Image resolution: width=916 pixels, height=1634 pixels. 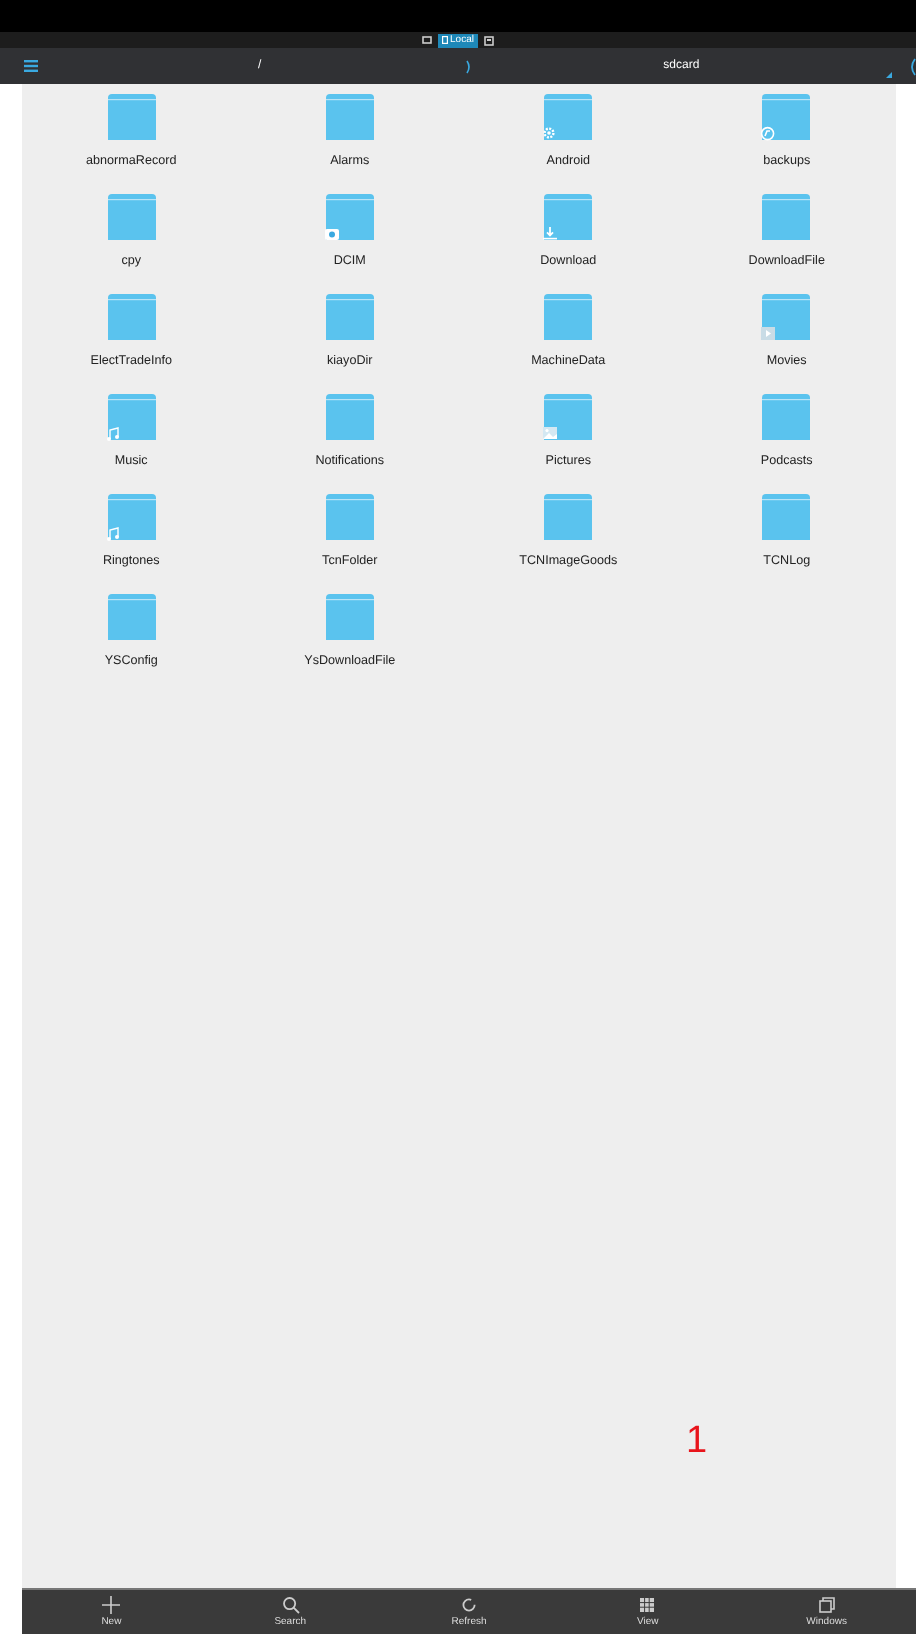 I want to click on circle-icon, so click(x=768, y=134).